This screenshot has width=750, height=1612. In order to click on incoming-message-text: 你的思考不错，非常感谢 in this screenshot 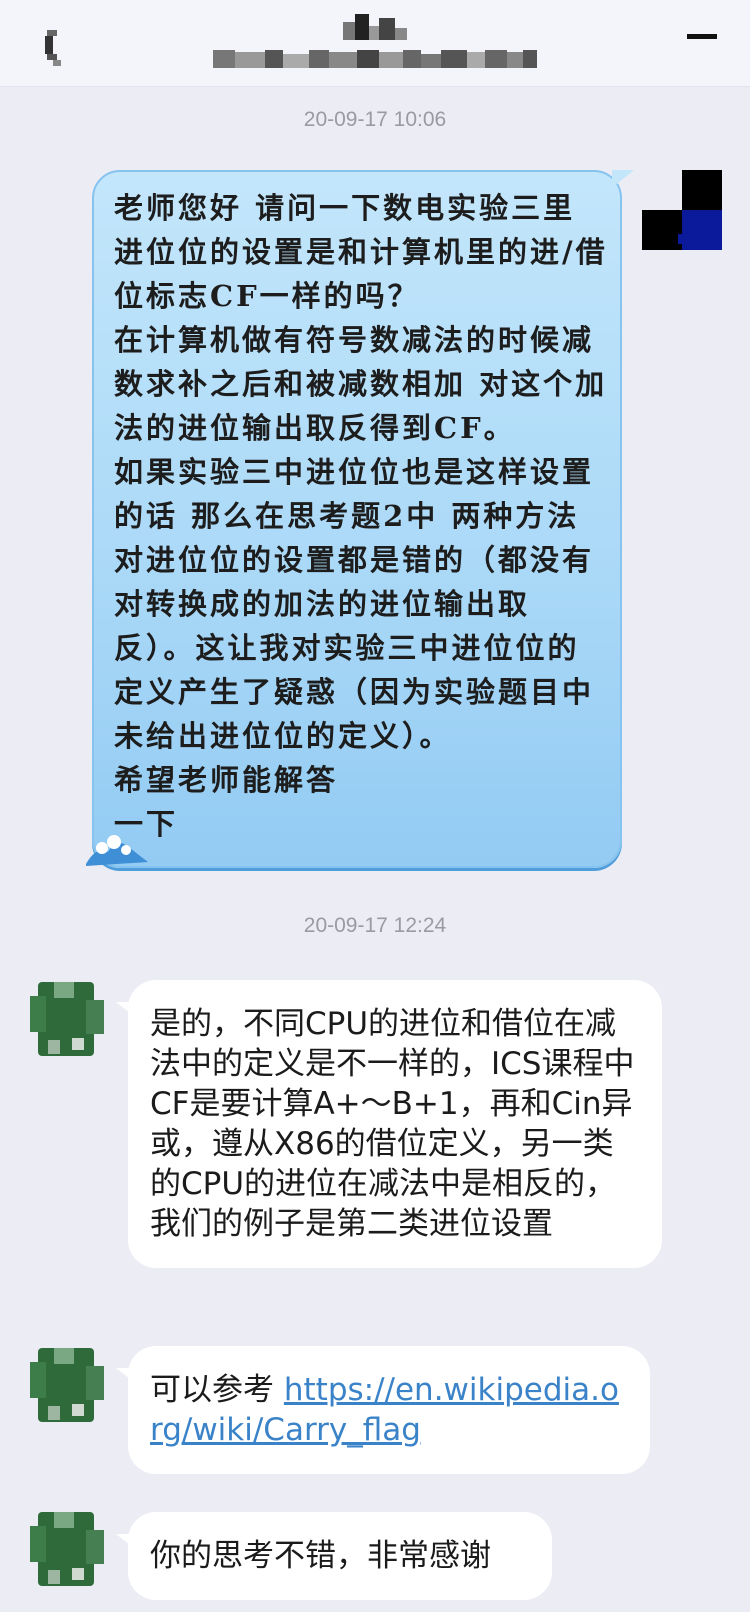, I will do `click(320, 1556)`.